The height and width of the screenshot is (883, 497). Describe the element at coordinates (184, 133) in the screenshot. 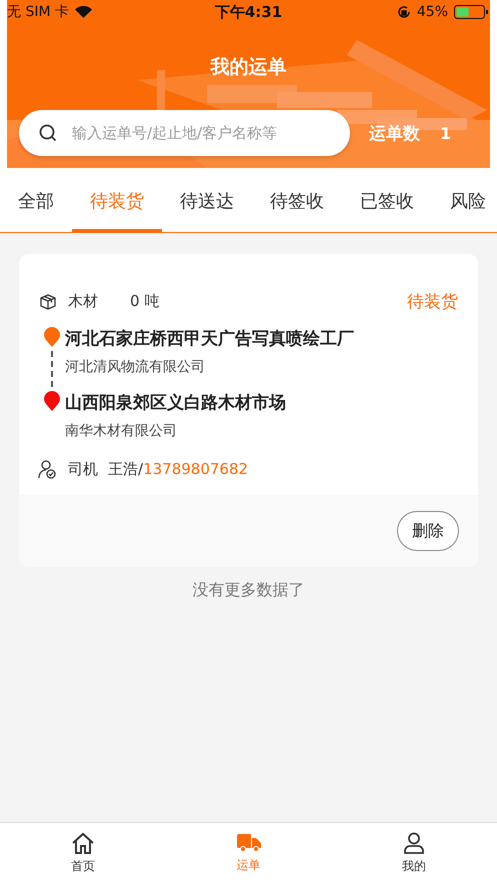

I see `search-field: 输入运单号/起止地/客户名称等` at that location.